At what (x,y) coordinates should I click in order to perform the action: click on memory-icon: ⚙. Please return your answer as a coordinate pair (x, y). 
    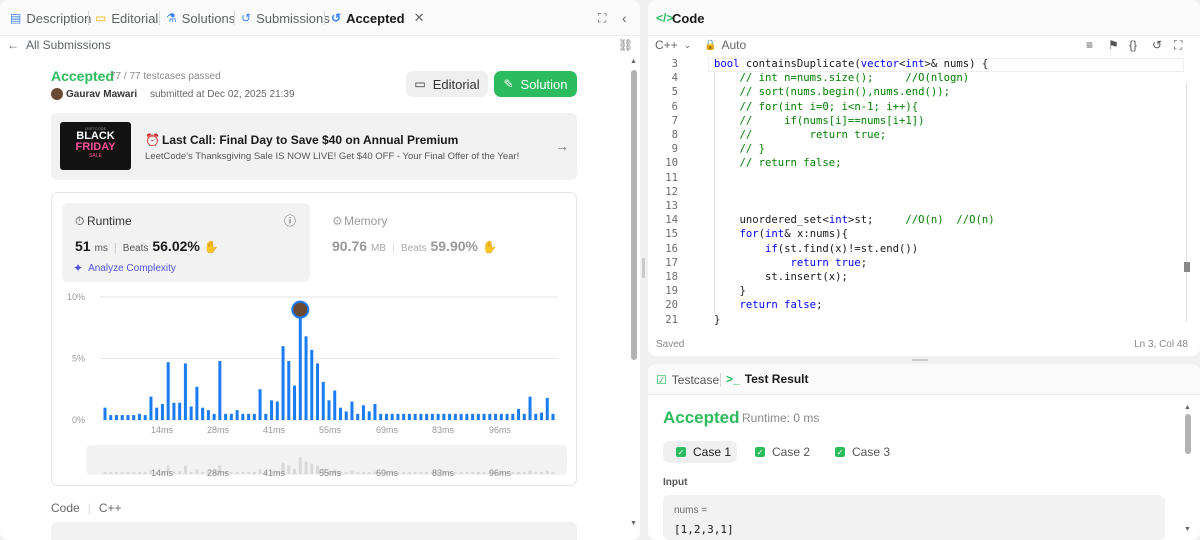
    Looking at the image, I should click on (337, 221).